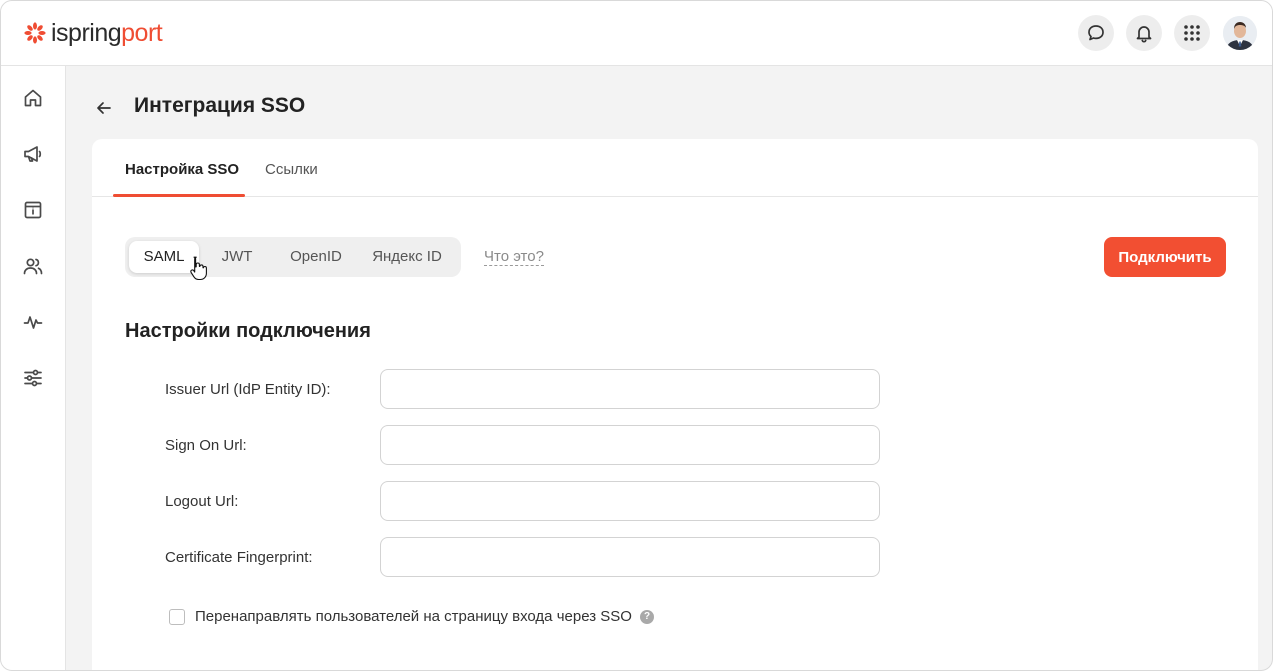  I want to click on tab-sso-settings: Настройка SSO, so click(182, 168).